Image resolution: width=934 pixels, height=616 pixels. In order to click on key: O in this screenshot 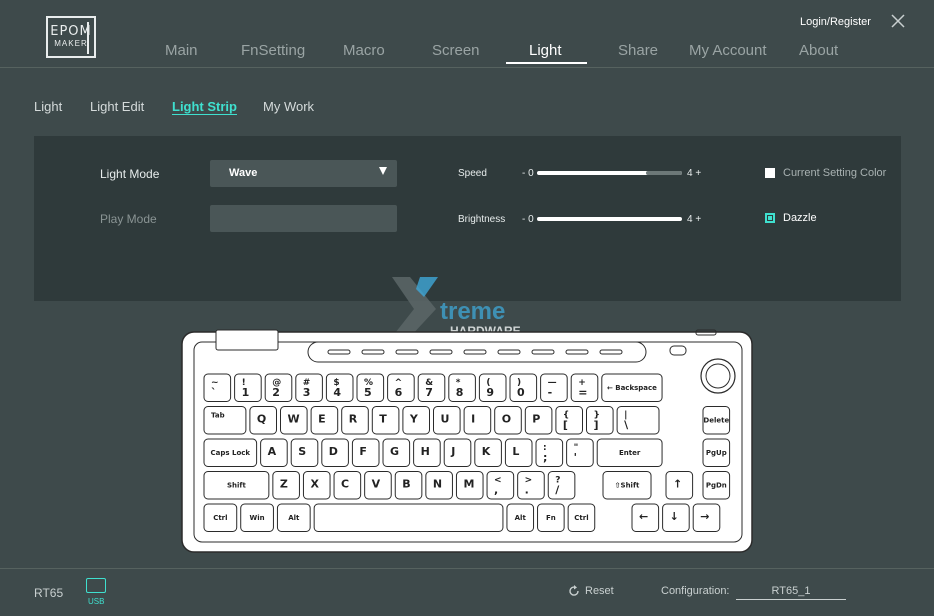, I will do `click(508, 420)`.